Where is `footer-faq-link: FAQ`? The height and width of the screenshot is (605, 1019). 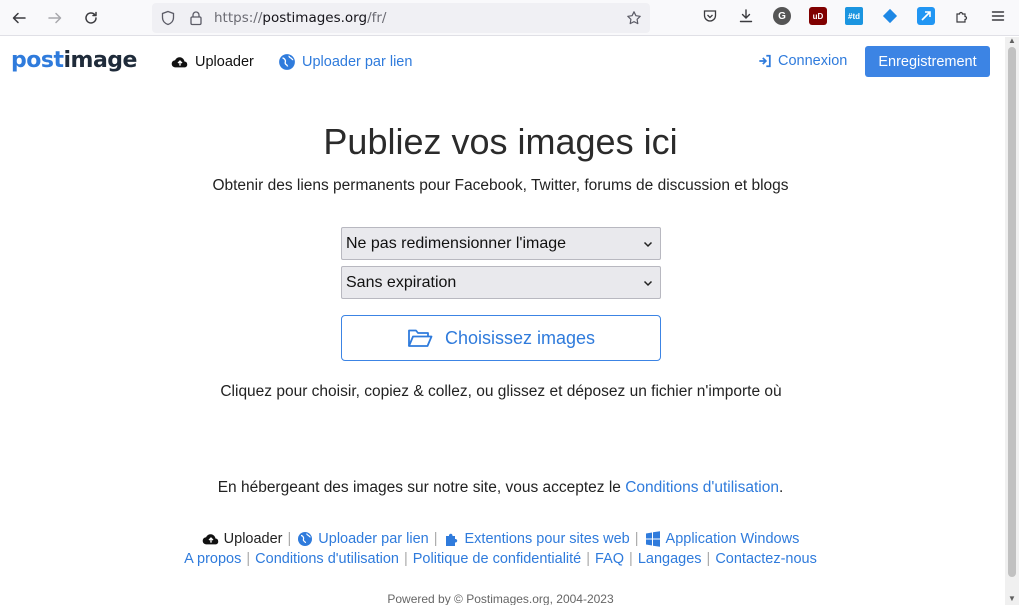 footer-faq-link: FAQ is located at coordinates (609, 559).